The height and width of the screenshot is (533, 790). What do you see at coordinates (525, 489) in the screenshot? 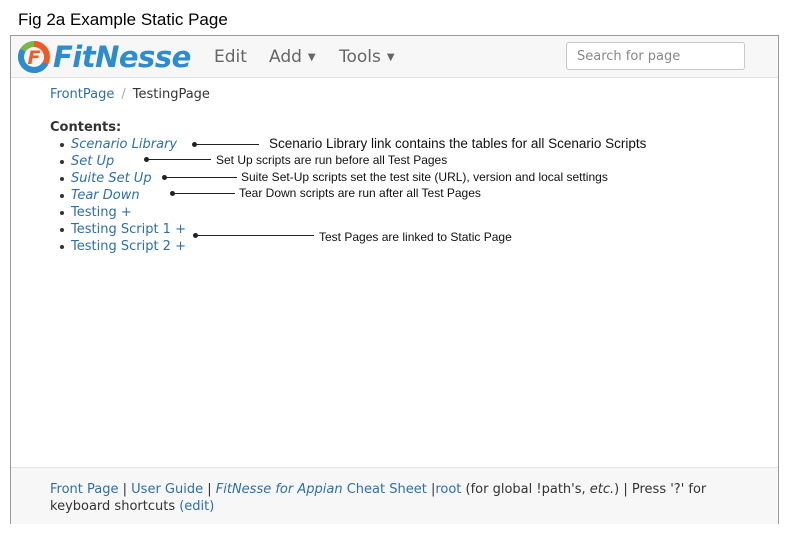
I see `footer-root-note: (for global !path's,` at bounding box center [525, 489].